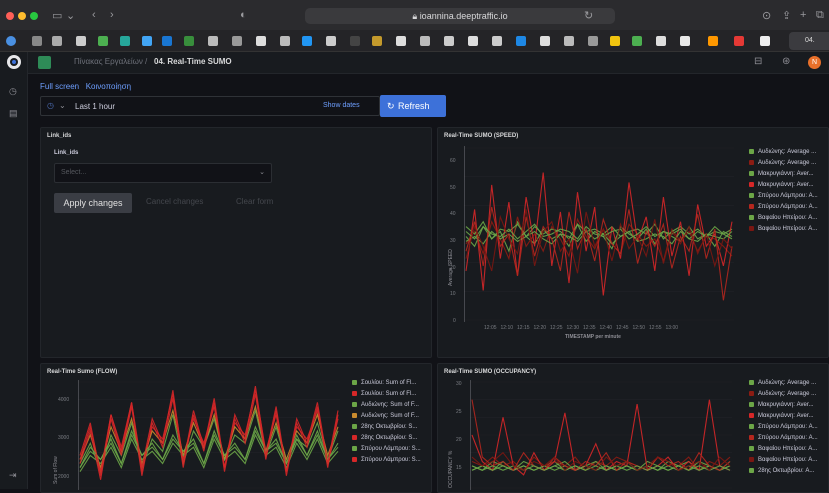 The width and height of the screenshot is (829, 493). I want to click on dashboards-icon: ▤, so click(13, 113).